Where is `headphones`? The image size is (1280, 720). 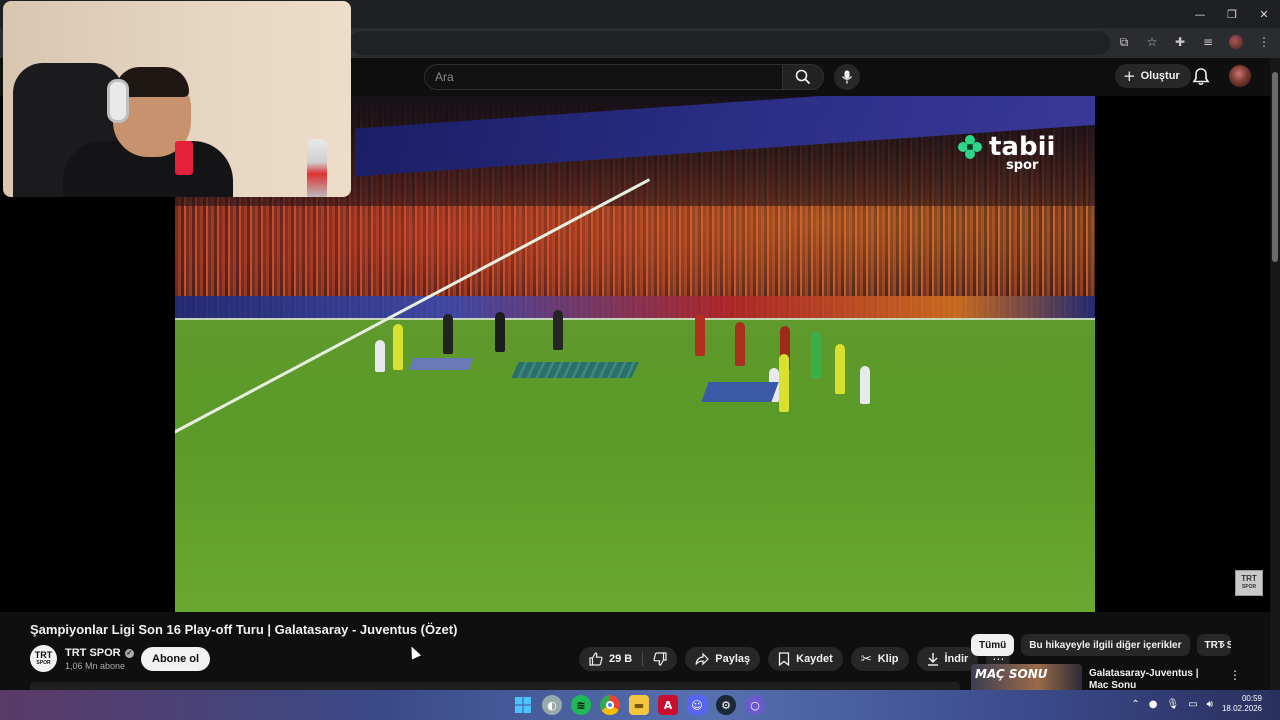 headphones is located at coordinates (118, 101).